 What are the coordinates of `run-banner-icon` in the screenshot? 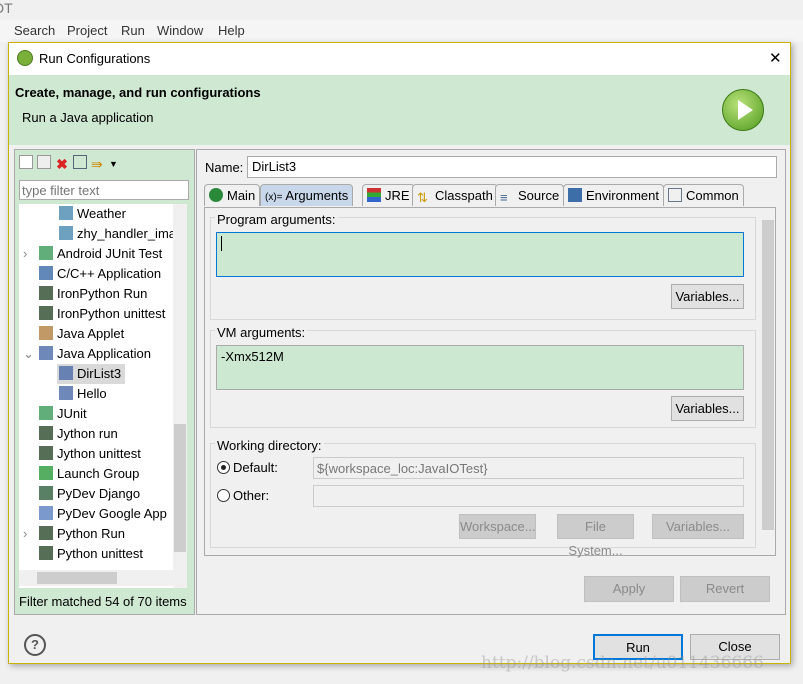 It's located at (743, 110).